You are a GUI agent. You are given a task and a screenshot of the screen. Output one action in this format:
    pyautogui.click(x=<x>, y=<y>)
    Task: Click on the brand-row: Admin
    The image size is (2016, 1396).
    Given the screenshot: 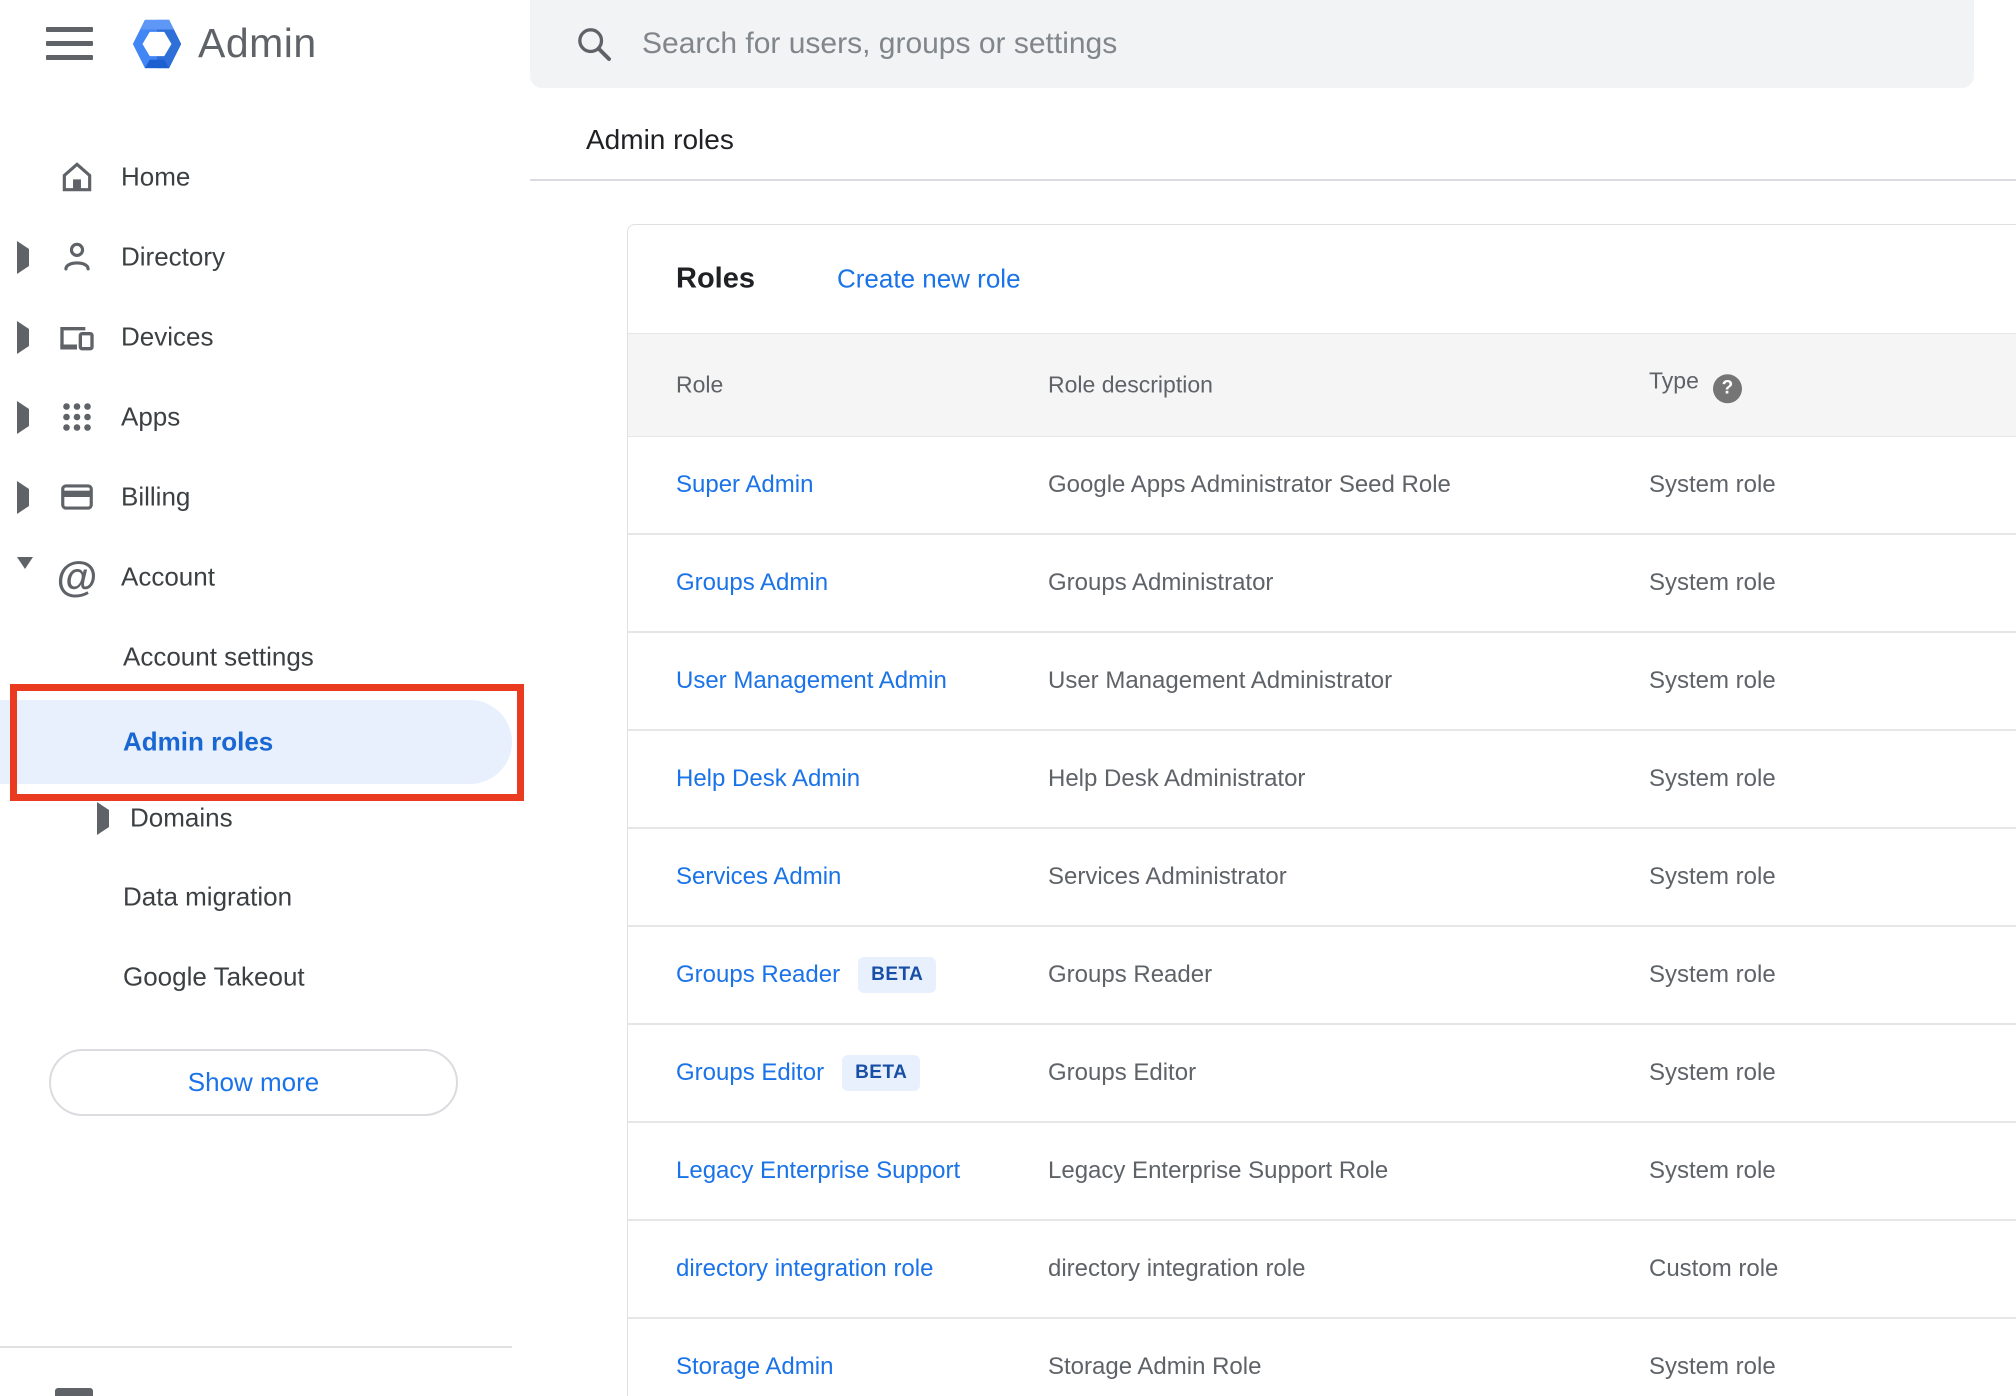 What is the action you would take?
    pyautogui.click(x=265, y=48)
    